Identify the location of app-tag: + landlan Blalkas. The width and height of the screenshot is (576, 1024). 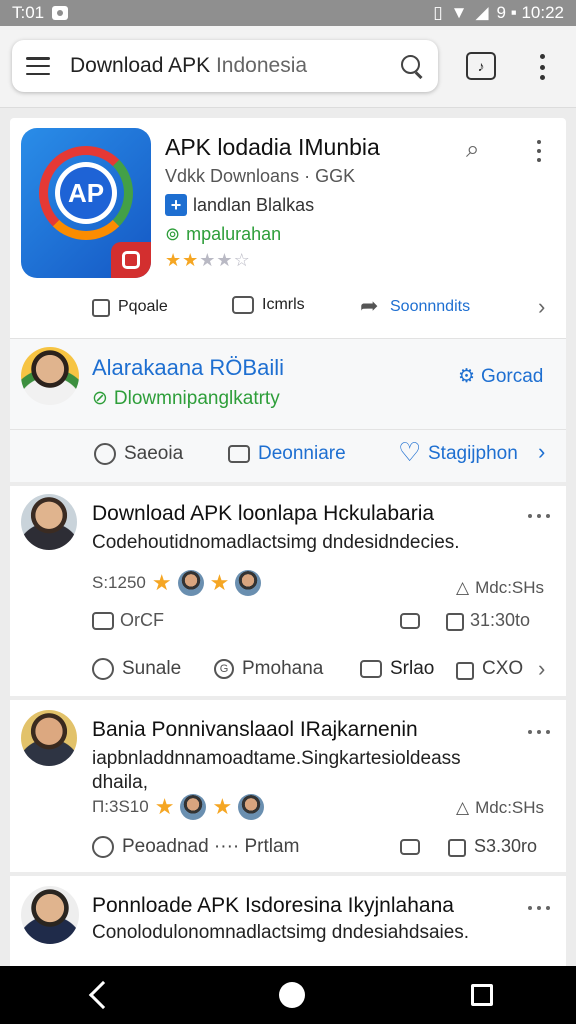
(239, 205).